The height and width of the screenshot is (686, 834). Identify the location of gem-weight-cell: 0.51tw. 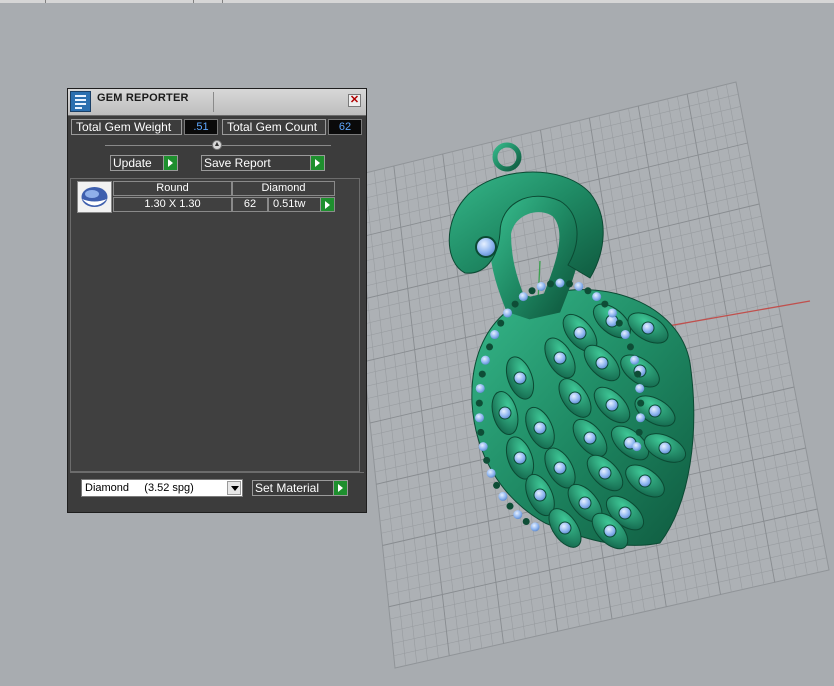
(301, 204).